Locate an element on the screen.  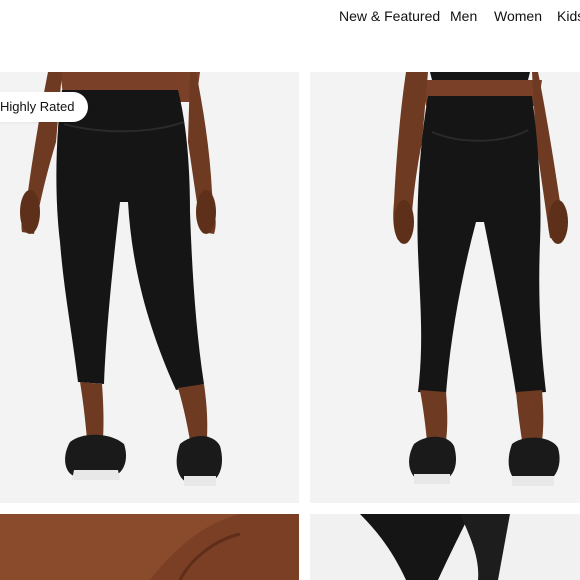
skin-closeup-illustration is located at coordinates (149, 547).